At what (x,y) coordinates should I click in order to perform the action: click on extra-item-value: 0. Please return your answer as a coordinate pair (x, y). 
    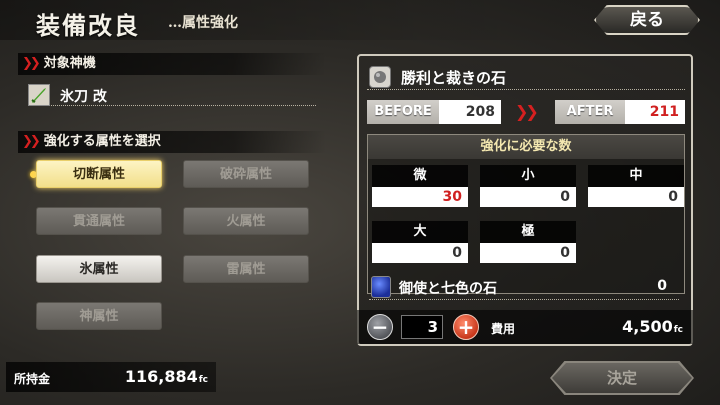
    Looking at the image, I should click on (662, 286).